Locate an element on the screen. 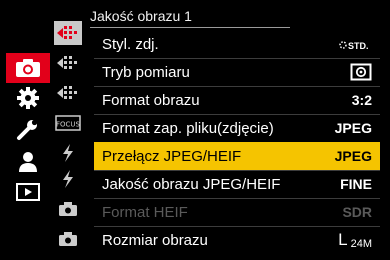  menu-item-label: Przełącz JPEG/HEIF is located at coordinates (172, 156).